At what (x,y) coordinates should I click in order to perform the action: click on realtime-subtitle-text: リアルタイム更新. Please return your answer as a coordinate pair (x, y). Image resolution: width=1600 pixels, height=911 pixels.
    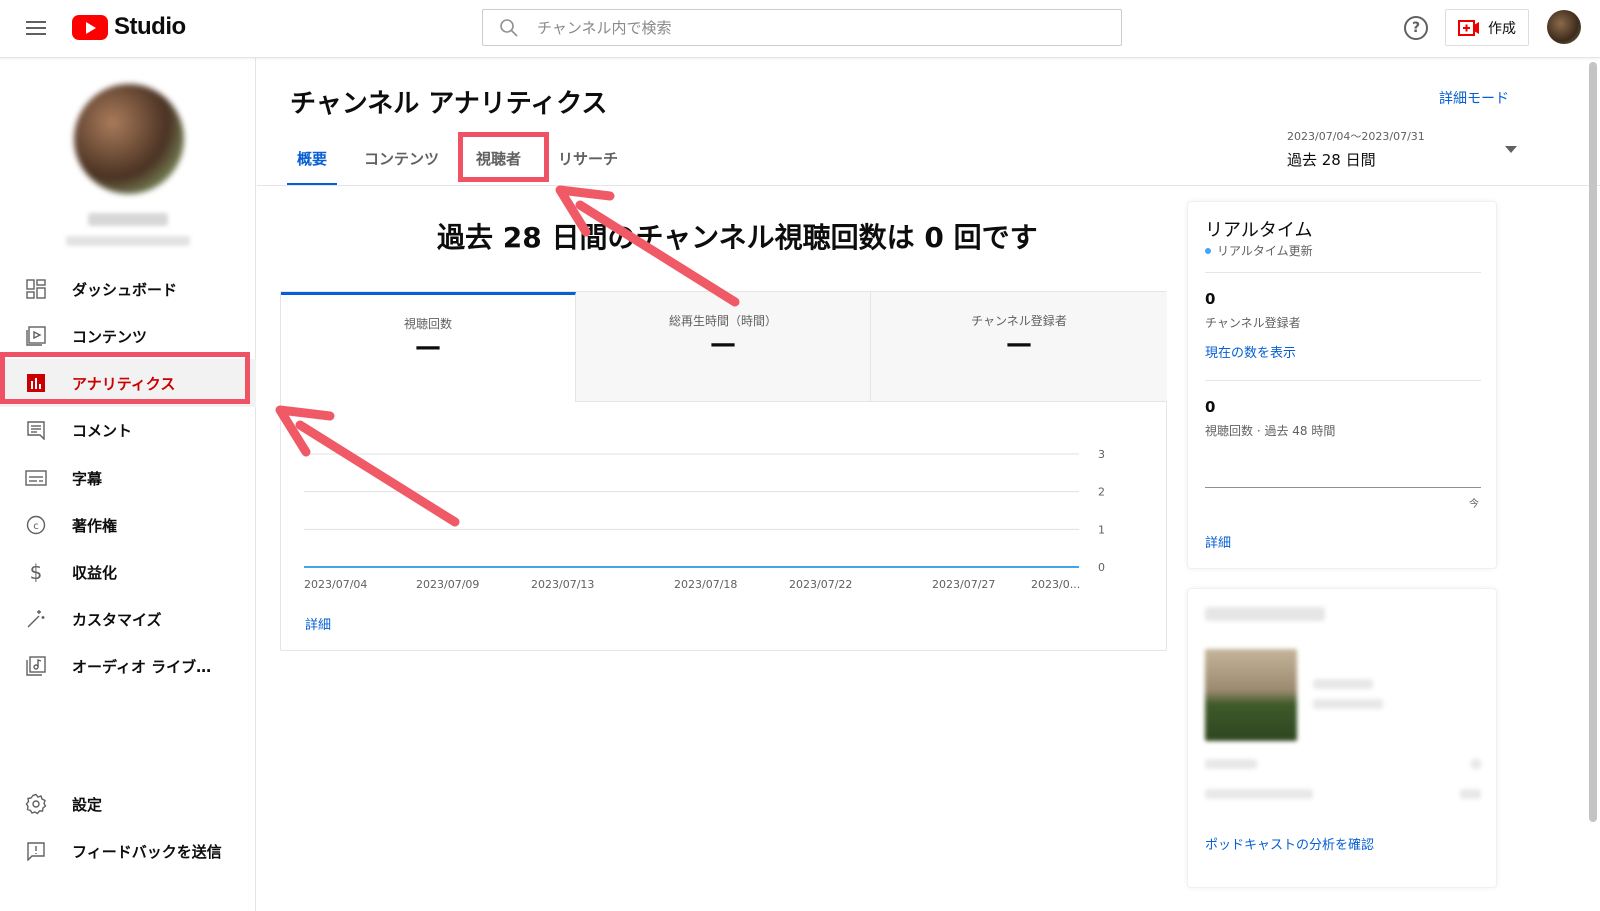
    Looking at the image, I should click on (1265, 251).